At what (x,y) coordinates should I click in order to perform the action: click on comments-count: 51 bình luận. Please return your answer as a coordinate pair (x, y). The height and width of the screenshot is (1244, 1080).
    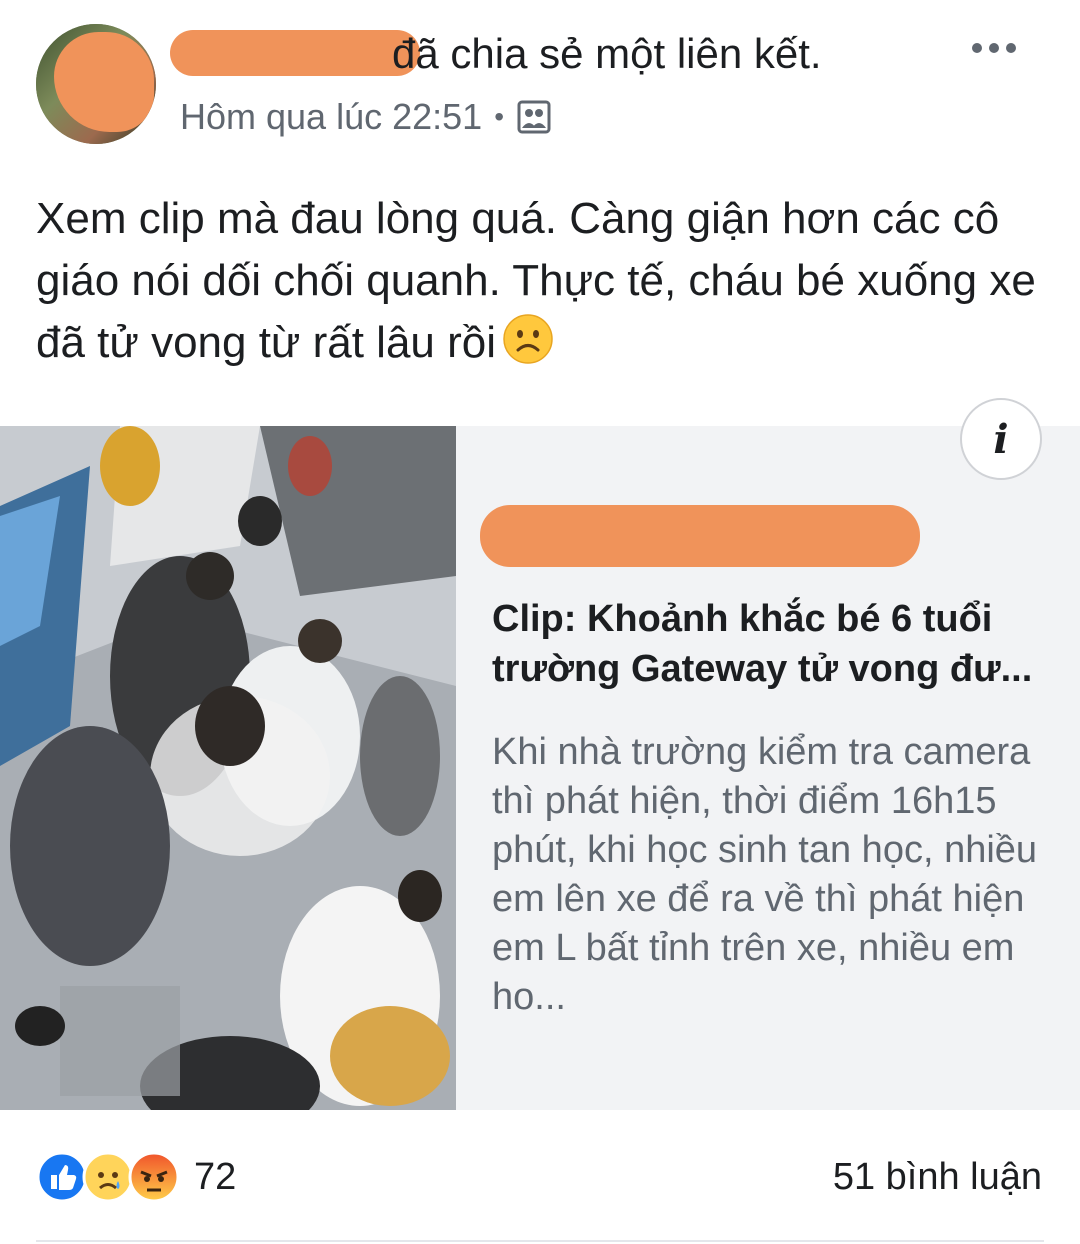
    Looking at the image, I should click on (937, 1177).